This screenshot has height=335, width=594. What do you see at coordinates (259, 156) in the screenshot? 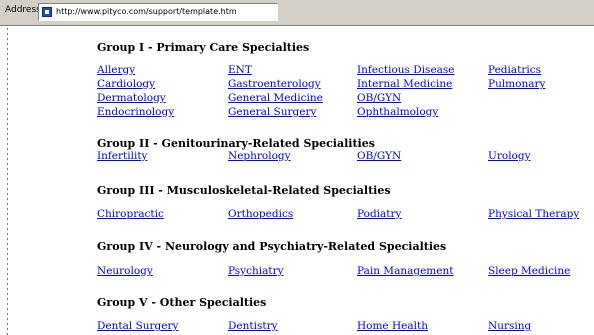
I see `link-nephrology: Nephrology` at bounding box center [259, 156].